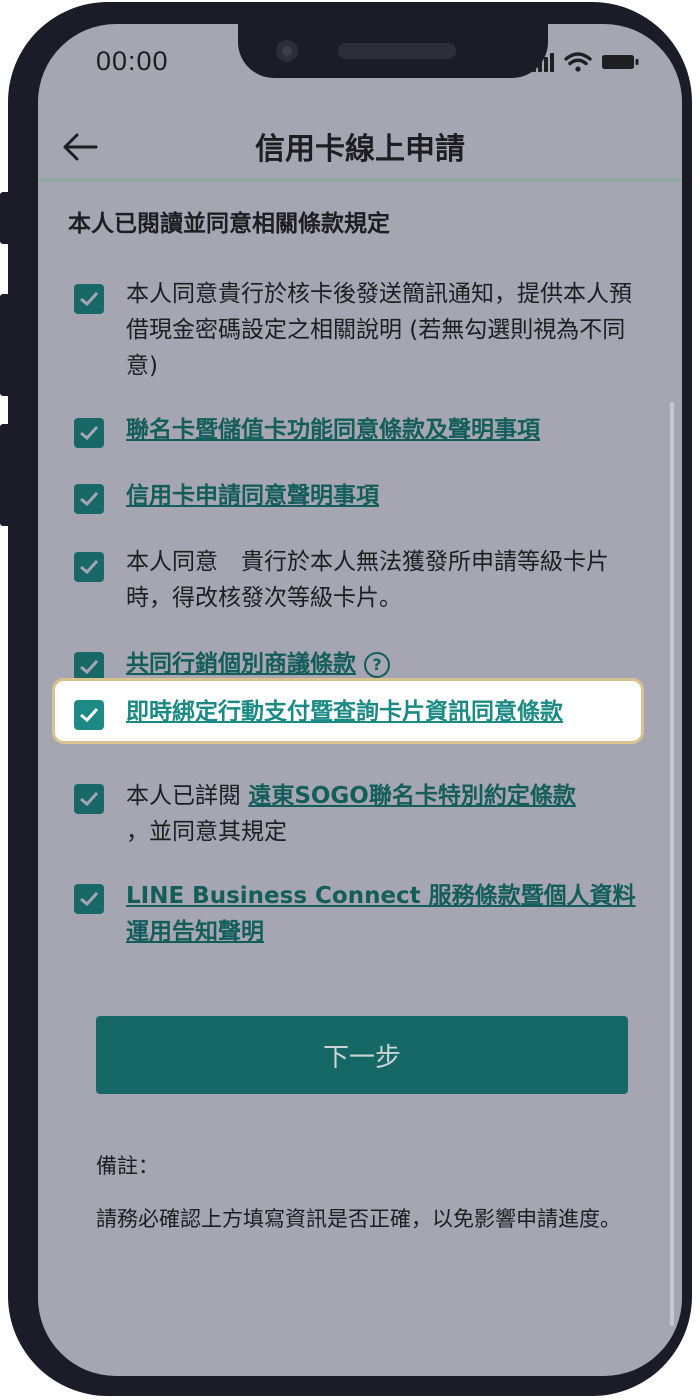 The width and height of the screenshot is (700, 1400). What do you see at coordinates (5, 218) in the screenshot?
I see `mute-switch` at bounding box center [5, 218].